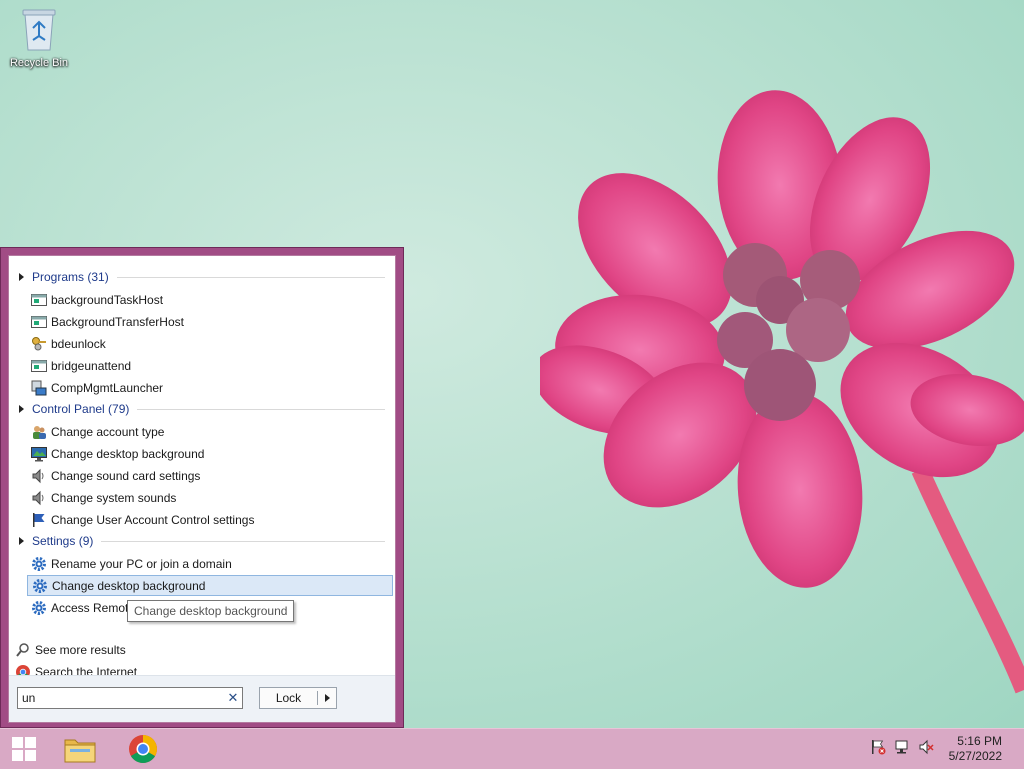 The image size is (1024, 769). What do you see at coordinates (975, 756) in the screenshot?
I see `clock-date: 5/27/2022` at bounding box center [975, 756].